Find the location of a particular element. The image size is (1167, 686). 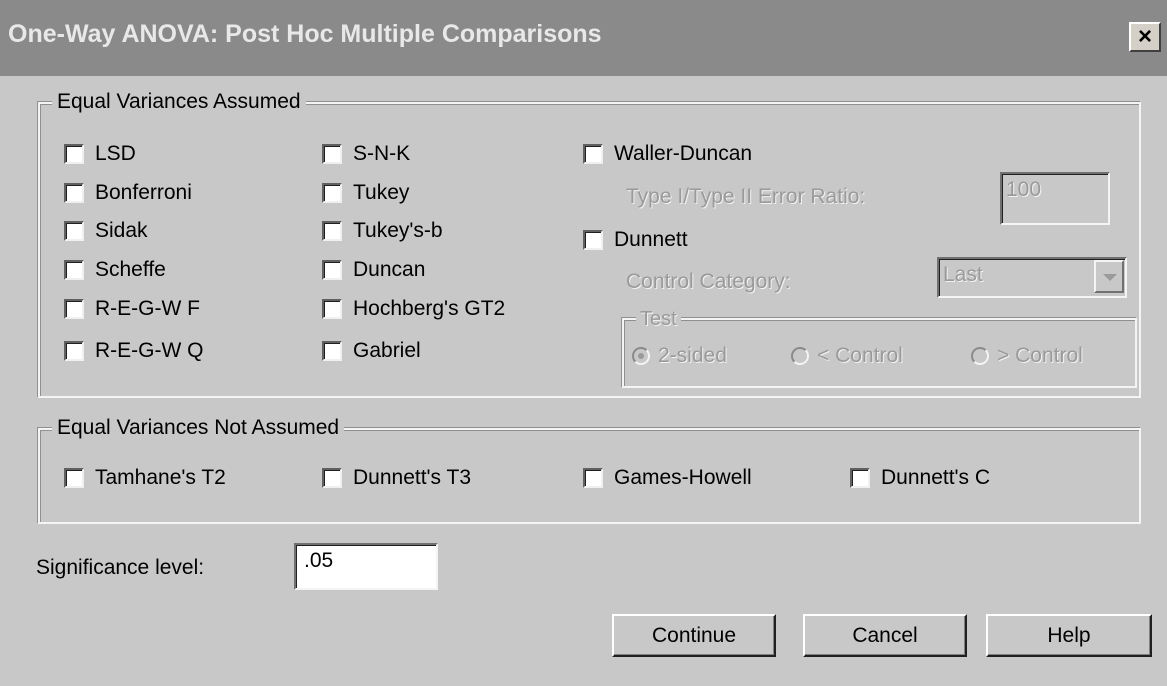

checkbox-dunnett: Dunnett is located at coordinates (635, 240).